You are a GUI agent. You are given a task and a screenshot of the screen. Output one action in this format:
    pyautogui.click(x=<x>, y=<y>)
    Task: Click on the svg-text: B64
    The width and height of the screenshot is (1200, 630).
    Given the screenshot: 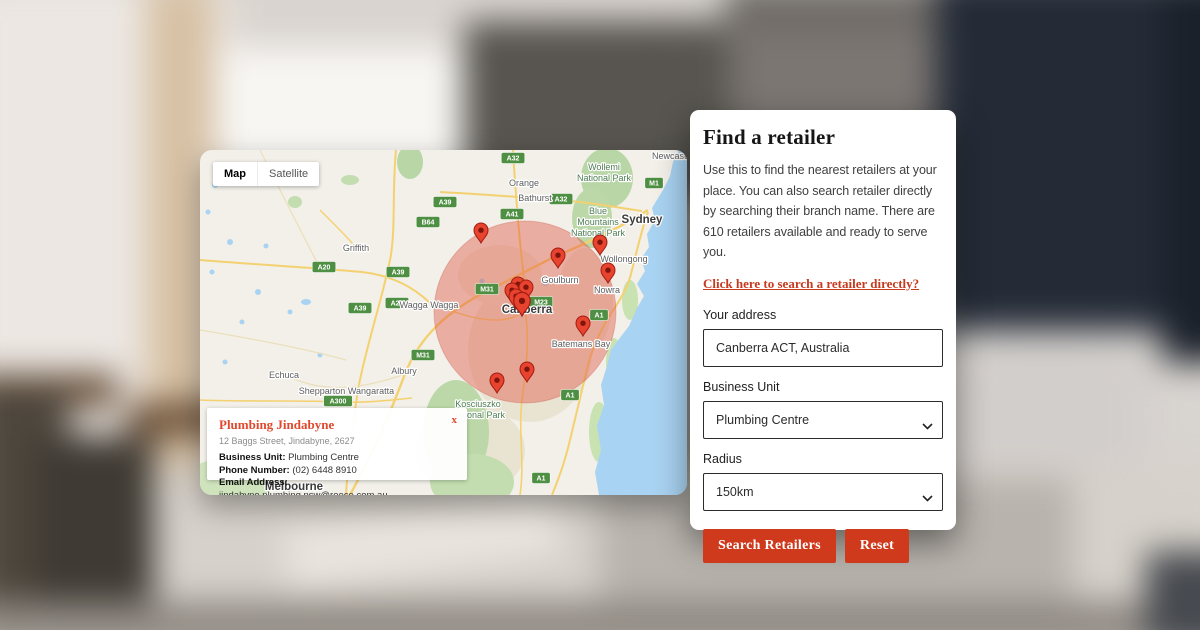 What is the action you would take?
    pyautogui.click(x=428, y=223)
    